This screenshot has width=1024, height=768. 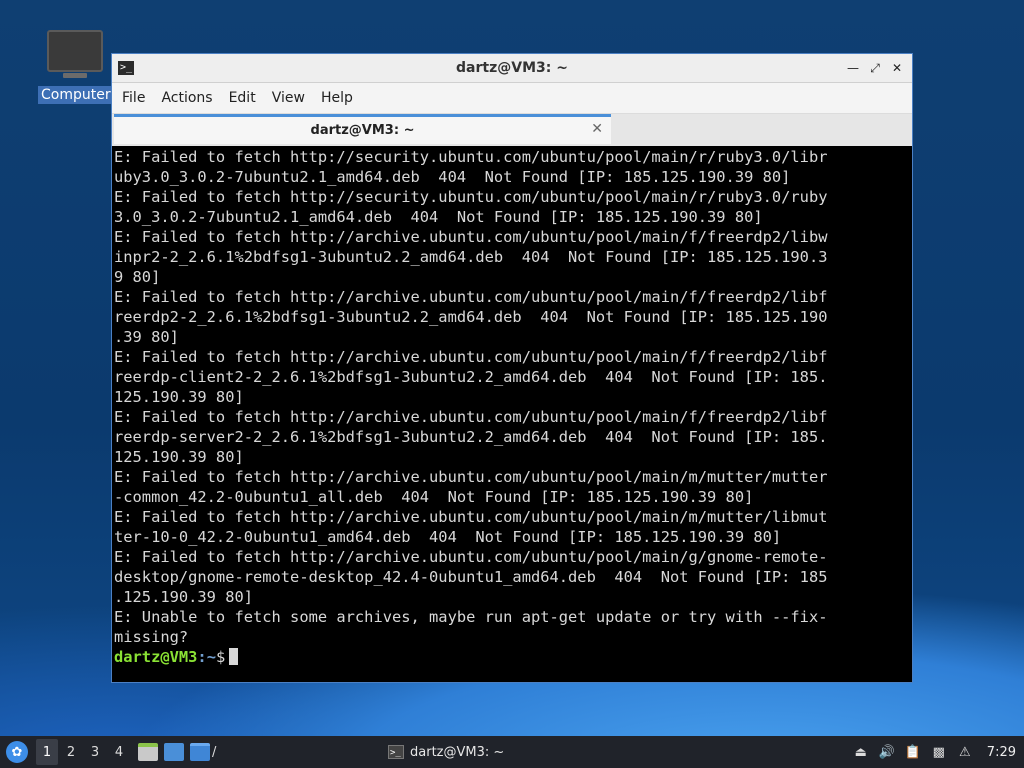 I want to click on desktop-launcher-icon, so click(x=174, y=752).